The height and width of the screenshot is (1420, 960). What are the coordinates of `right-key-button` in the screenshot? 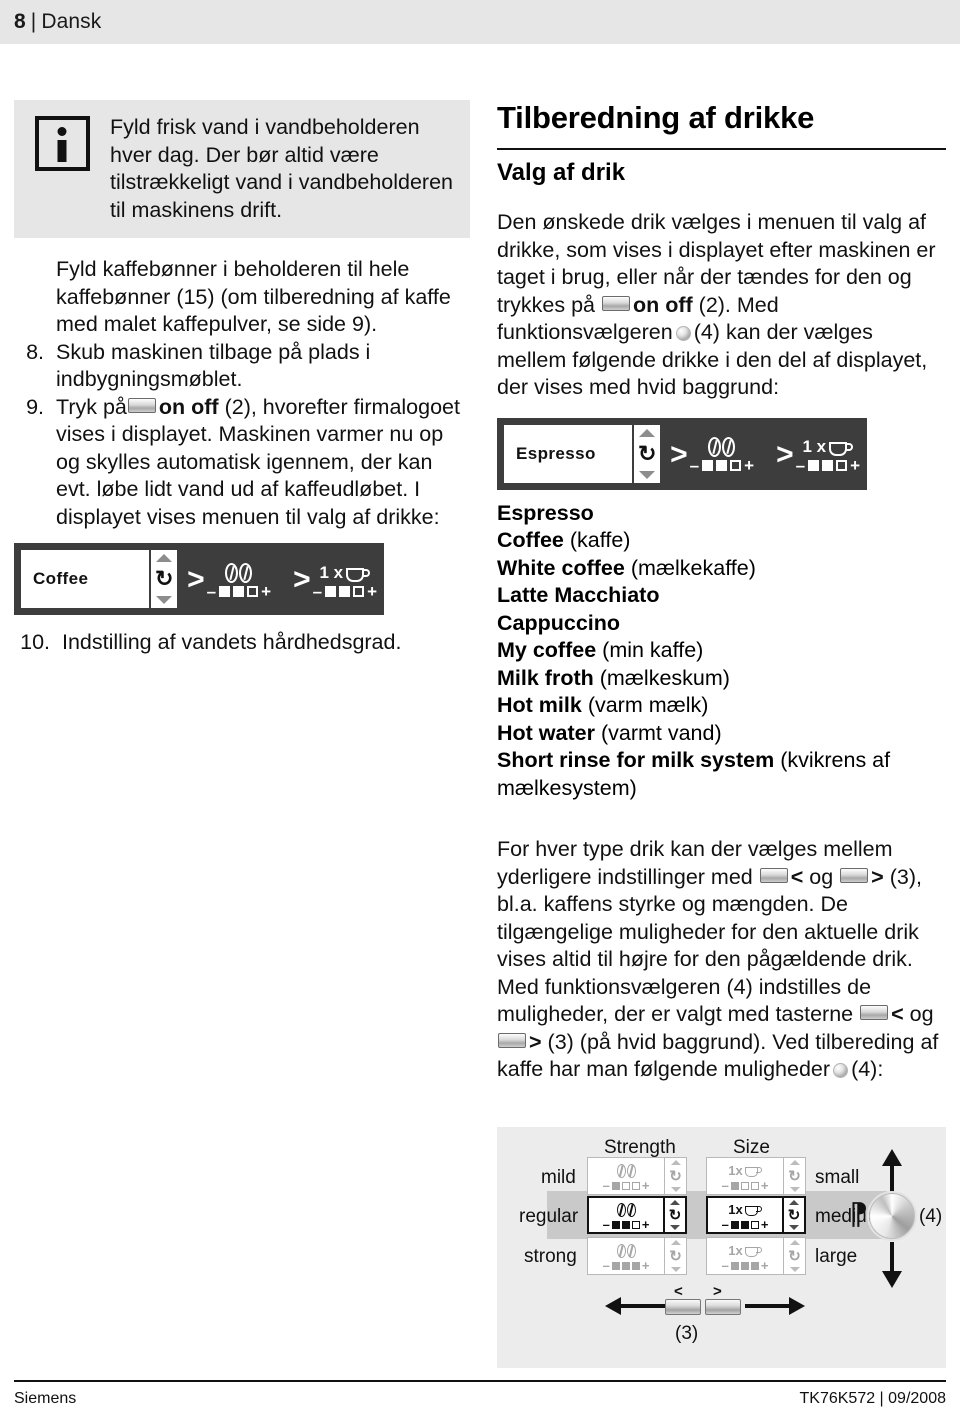 It's located at (723, 1307).